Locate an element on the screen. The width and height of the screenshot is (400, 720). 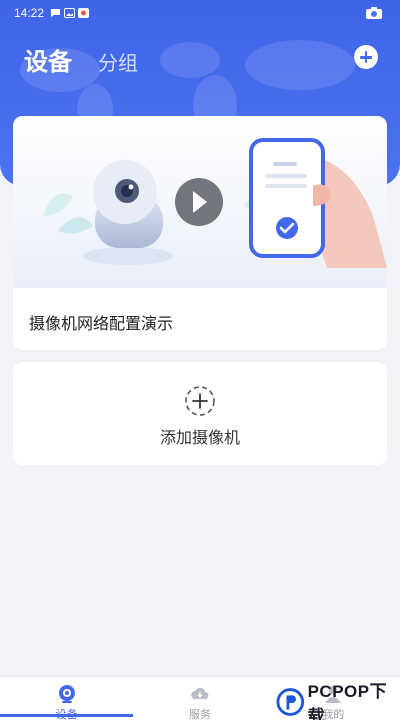
active-tab-indicator is located at coordinates (66, 715).